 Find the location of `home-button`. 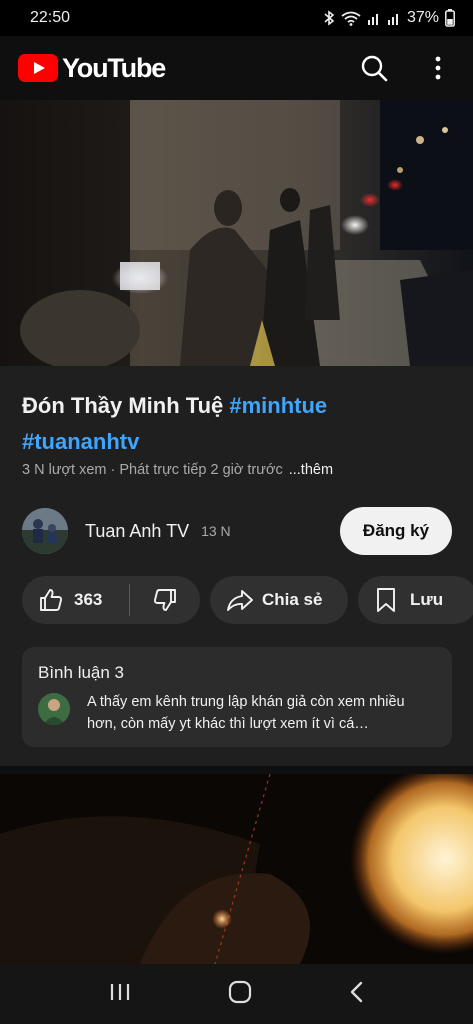

home-button is located at coordinates (240, 994).